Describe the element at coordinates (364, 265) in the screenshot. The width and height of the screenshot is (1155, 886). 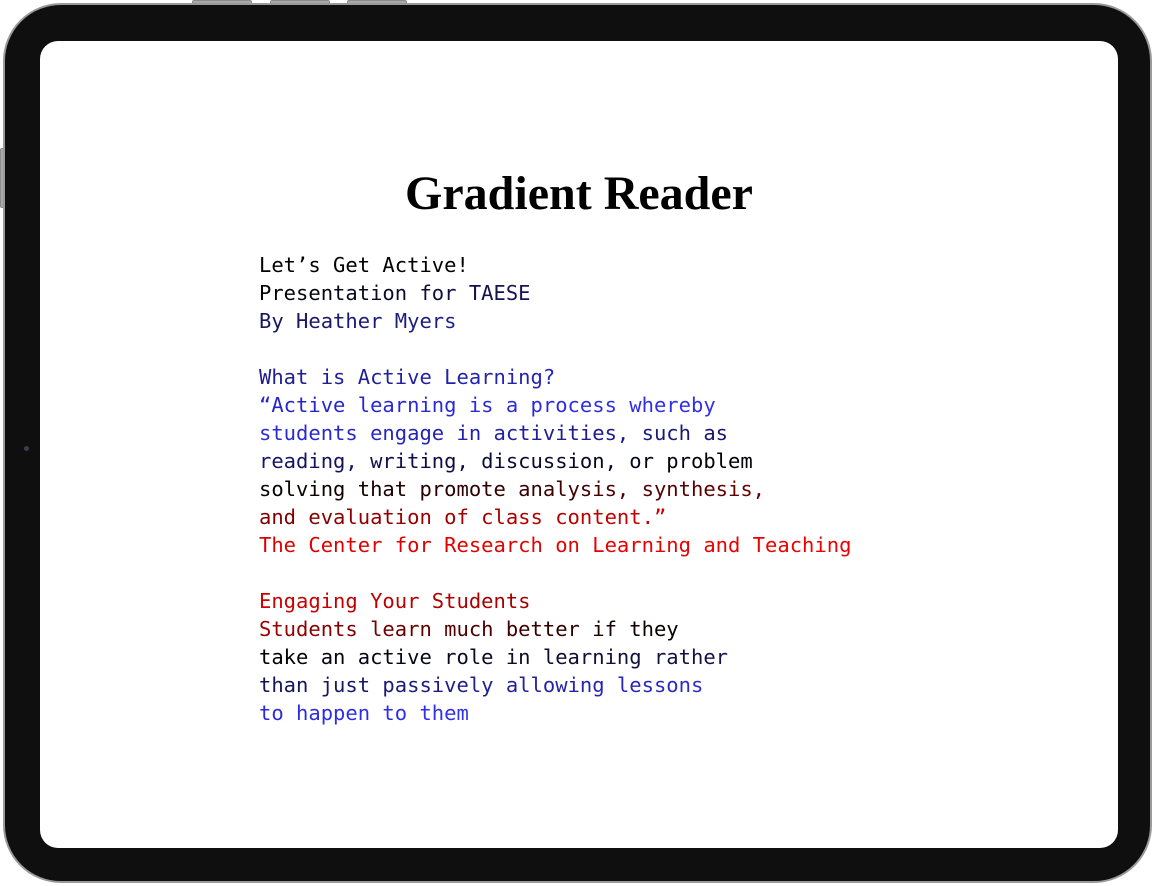
I see `reader-line-text: Let’s Get Active!` at that location.